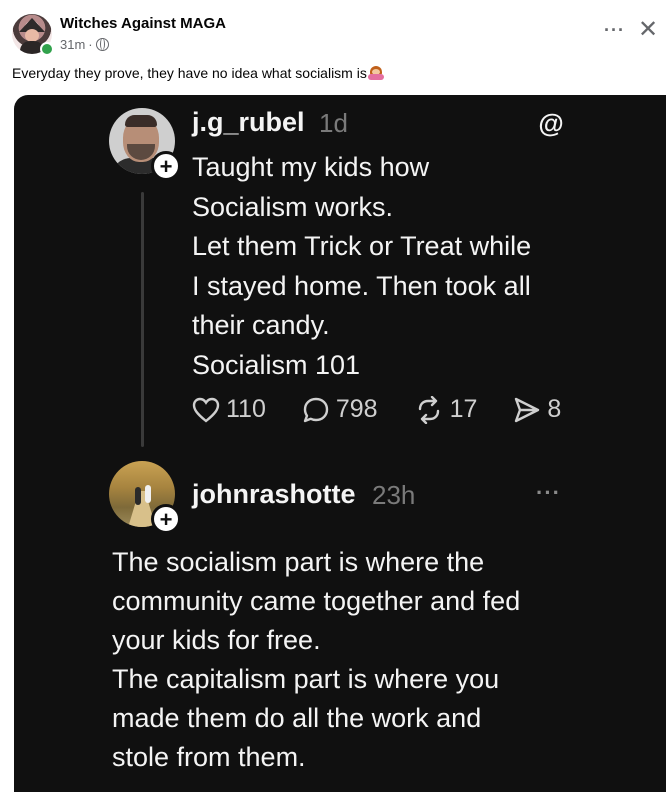 The height and width of the screenshot is (792, 666). Describe the element at coordinates (274, 494) in the screenshot. I see `reply-username: johnrashotte` at that location.